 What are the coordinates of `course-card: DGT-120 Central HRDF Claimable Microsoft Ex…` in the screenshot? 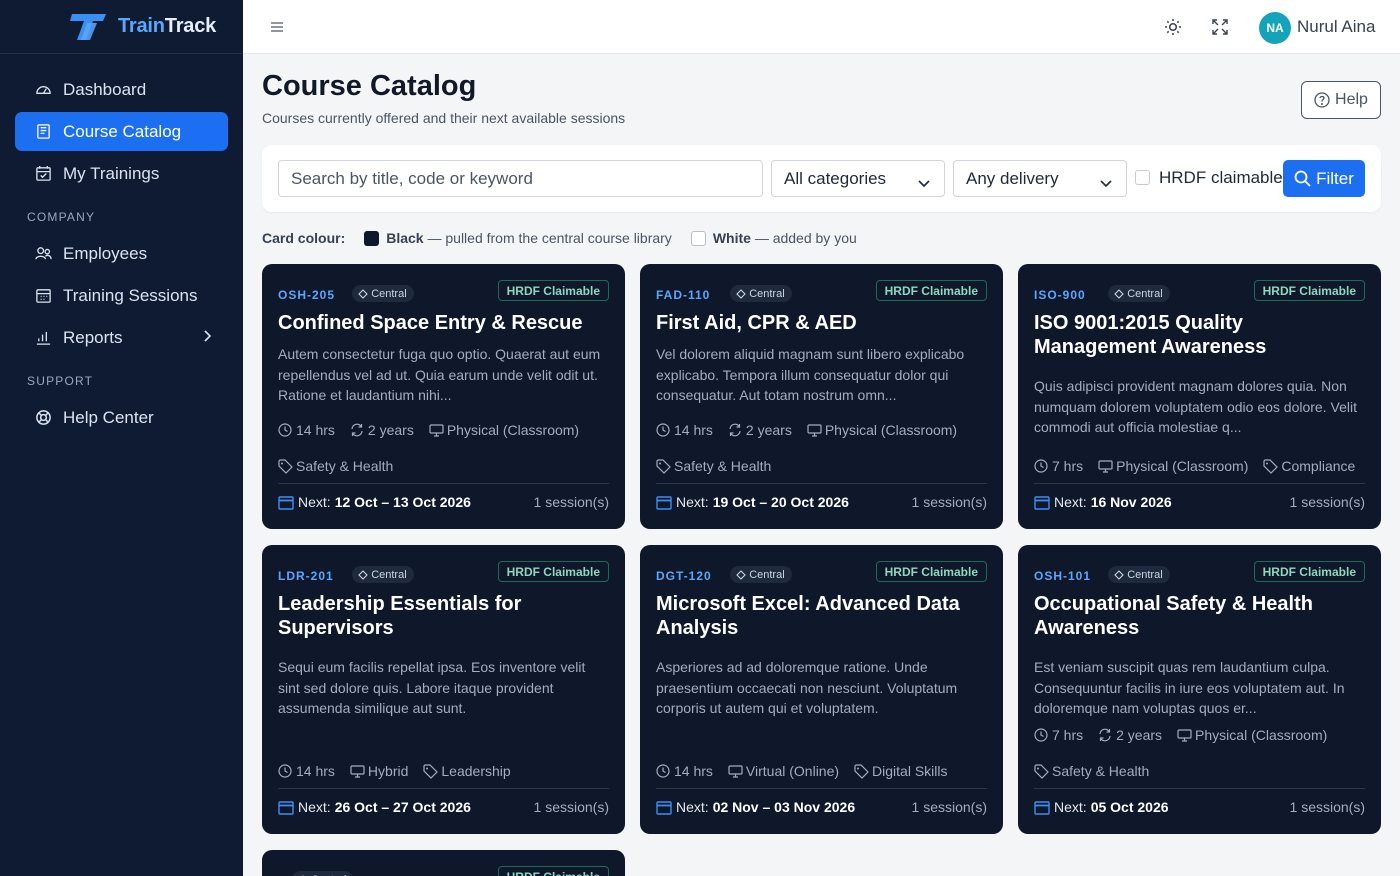 It's located at (821, 689).